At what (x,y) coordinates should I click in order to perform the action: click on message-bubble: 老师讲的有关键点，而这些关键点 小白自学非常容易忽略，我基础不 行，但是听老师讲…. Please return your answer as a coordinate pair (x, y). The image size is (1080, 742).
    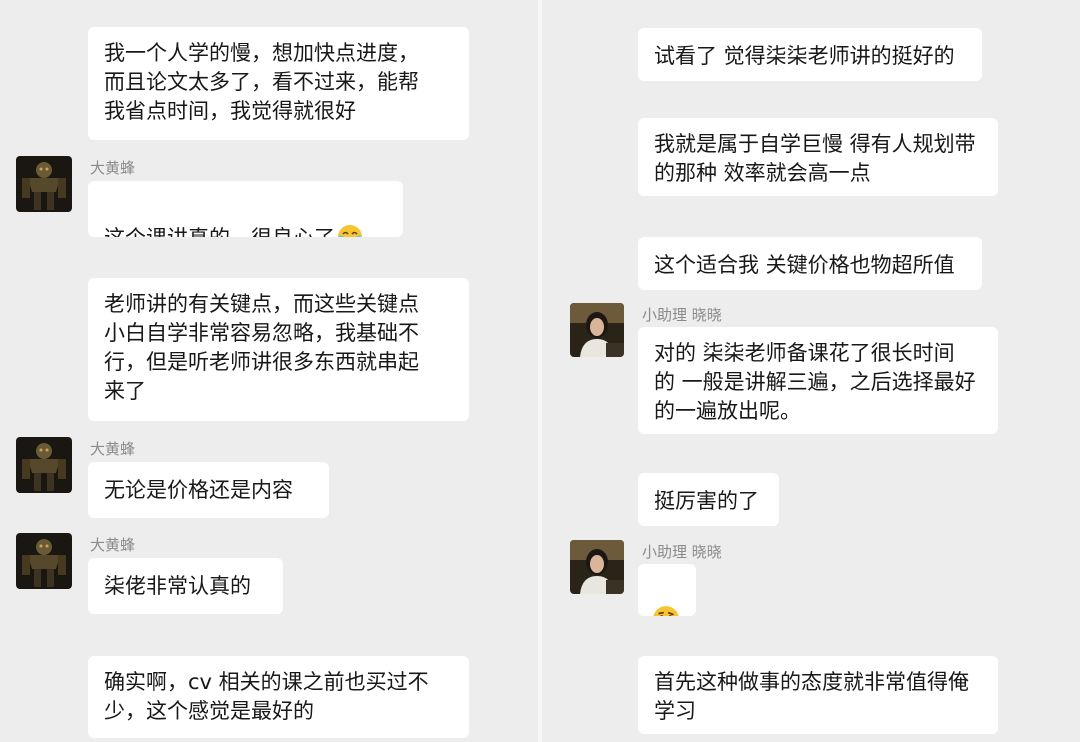
    Looking at the image, I should click on (278, 349).